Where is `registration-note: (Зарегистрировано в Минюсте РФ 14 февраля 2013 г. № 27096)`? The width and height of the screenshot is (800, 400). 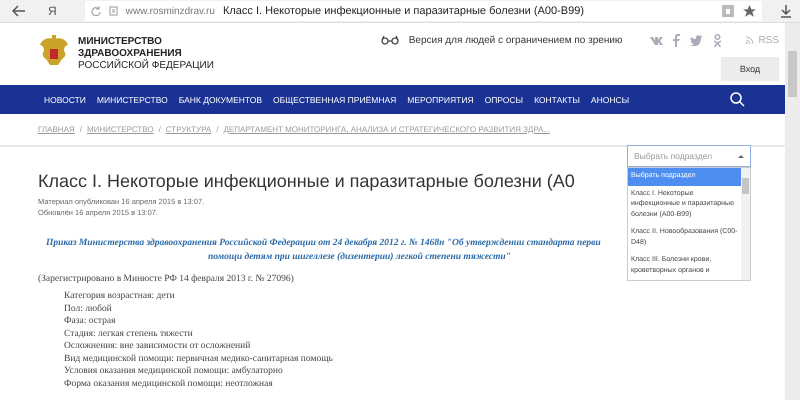
registration-note: (Зарегистрировано в Минюсте РФ 14 февраля 2013 г. № 27096) is located at coordinates (166, 279).